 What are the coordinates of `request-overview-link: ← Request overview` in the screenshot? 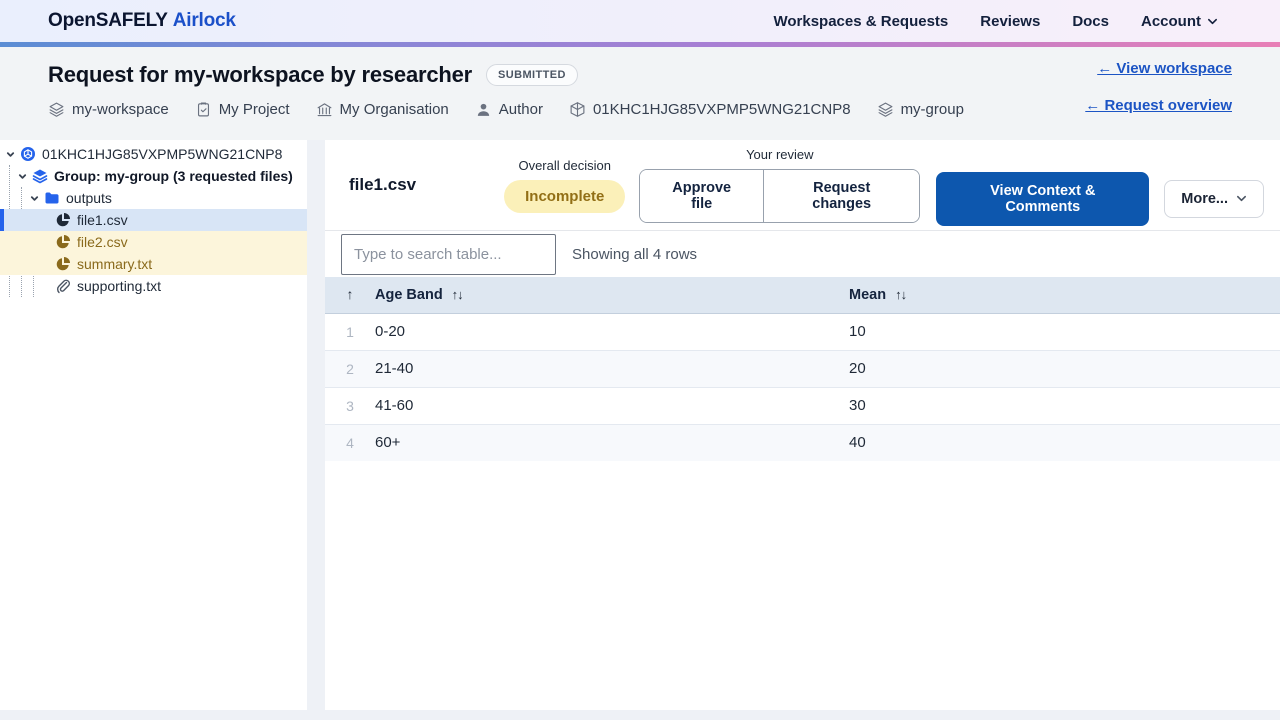 It's located at (1158, 105).